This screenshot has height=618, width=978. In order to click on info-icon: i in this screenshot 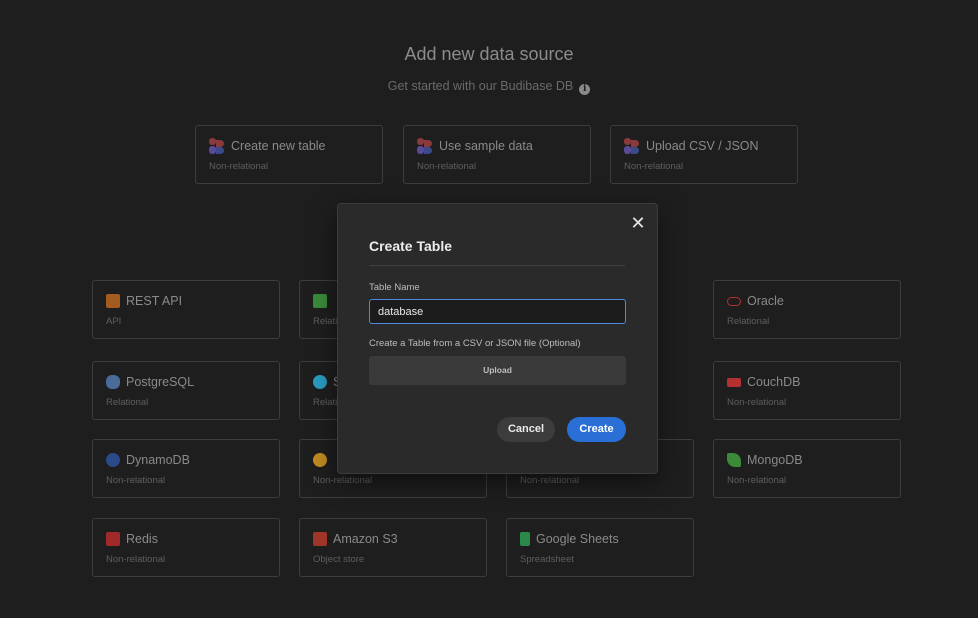, I will do `click(585, 89)`.